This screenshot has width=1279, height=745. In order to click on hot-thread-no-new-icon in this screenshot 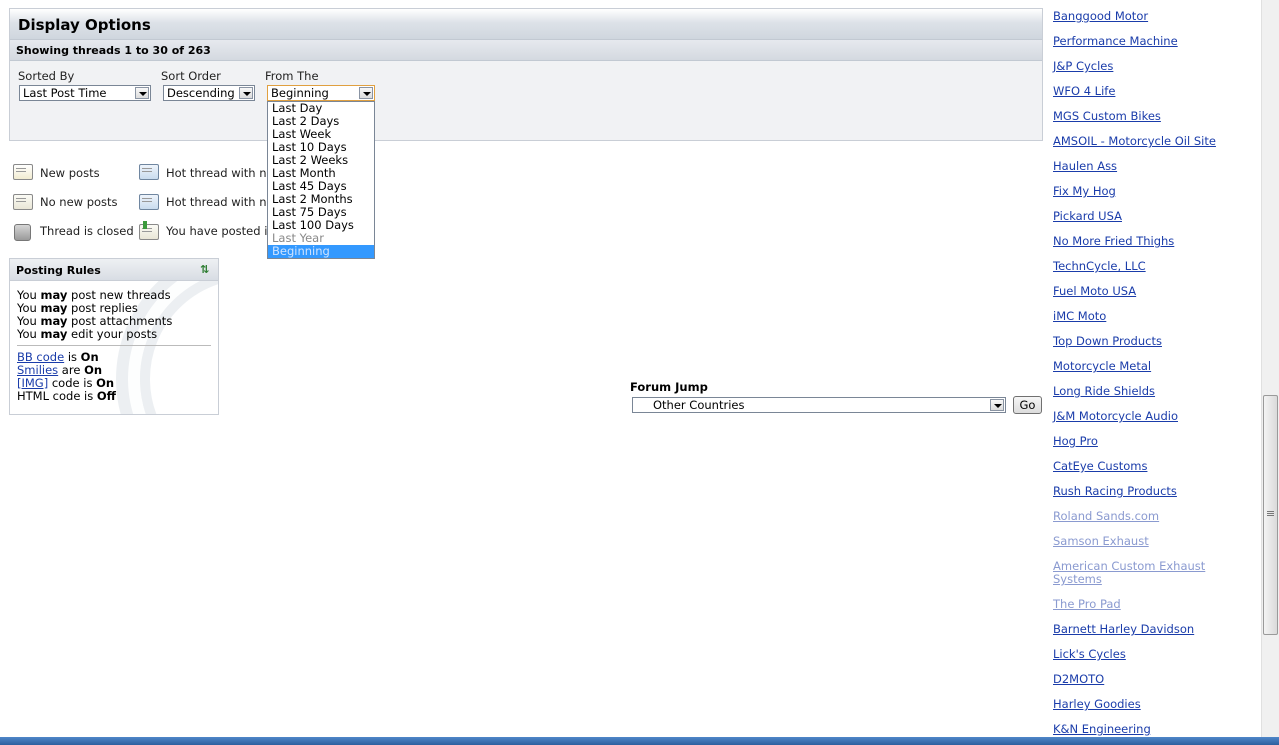, I will do `click(149, 202)`.